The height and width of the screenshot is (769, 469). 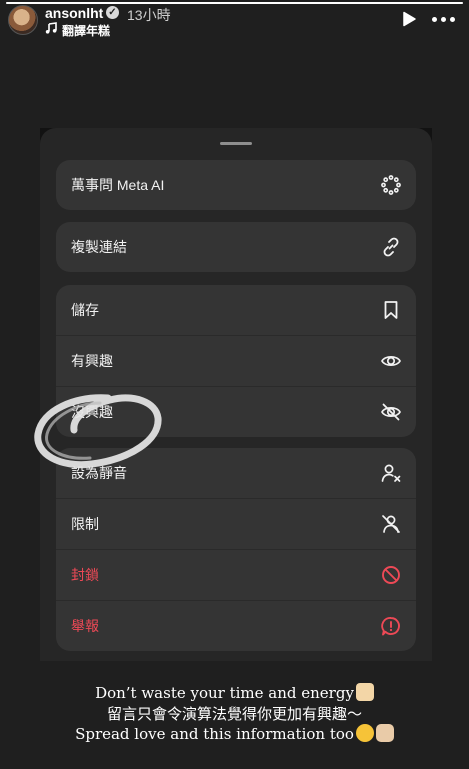 I want to click on caption-text: Don’t waste your time and energy, so click(x=224, y=693).